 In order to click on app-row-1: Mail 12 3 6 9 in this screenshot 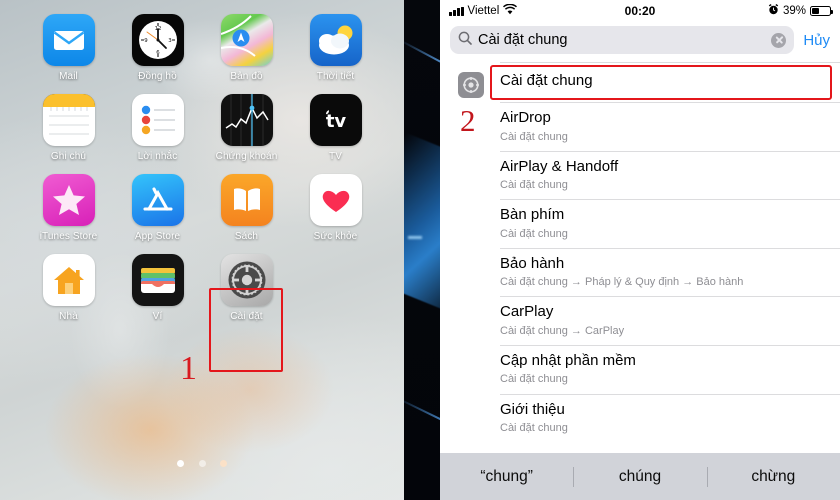, I will do `click(202, 48)`.